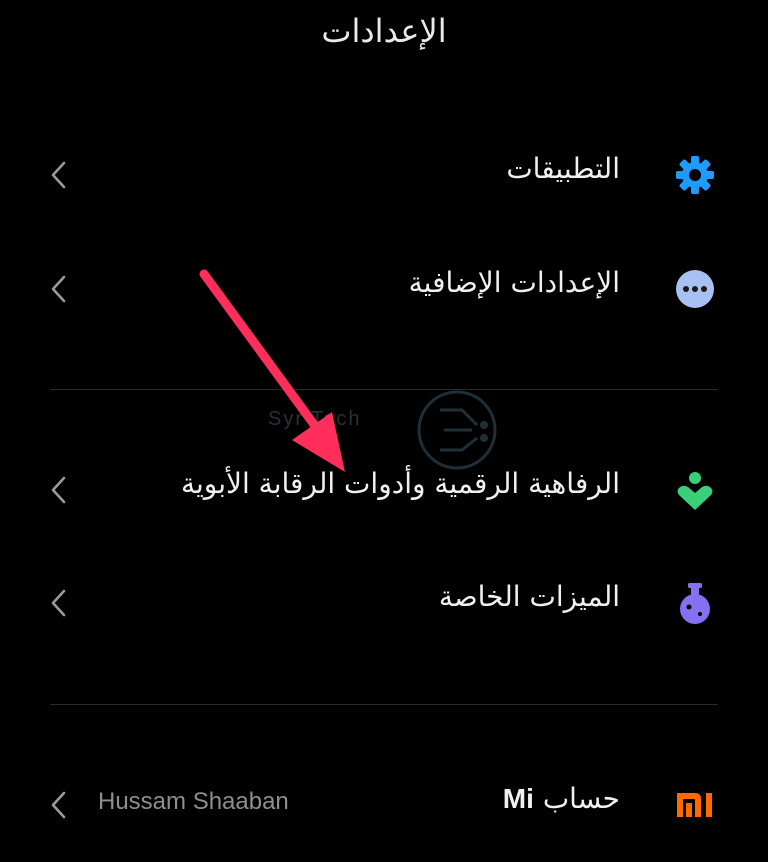 This screenshot has height=862, width=768. Describe the element at coordinates (384, 31) in the screenshot. I see `page-title: الإعدادات` at that location.